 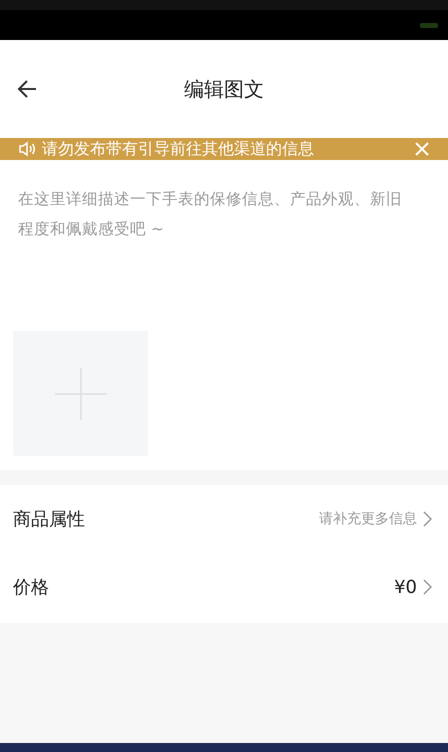 What do you see at coordinates (31, 587) in the screenshot?
I see `row-label: 价格` at bounding box center [31, 587].